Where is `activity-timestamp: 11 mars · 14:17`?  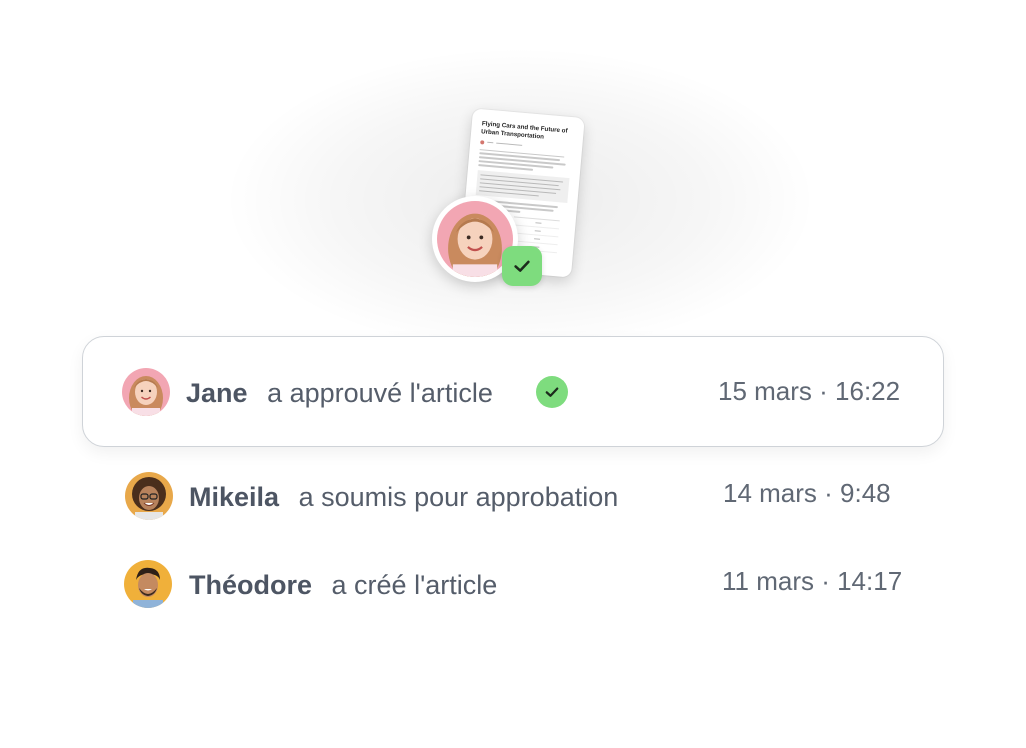 activity-timestamp: 11 mars · 14:17 is located at coordinates (812, 581).